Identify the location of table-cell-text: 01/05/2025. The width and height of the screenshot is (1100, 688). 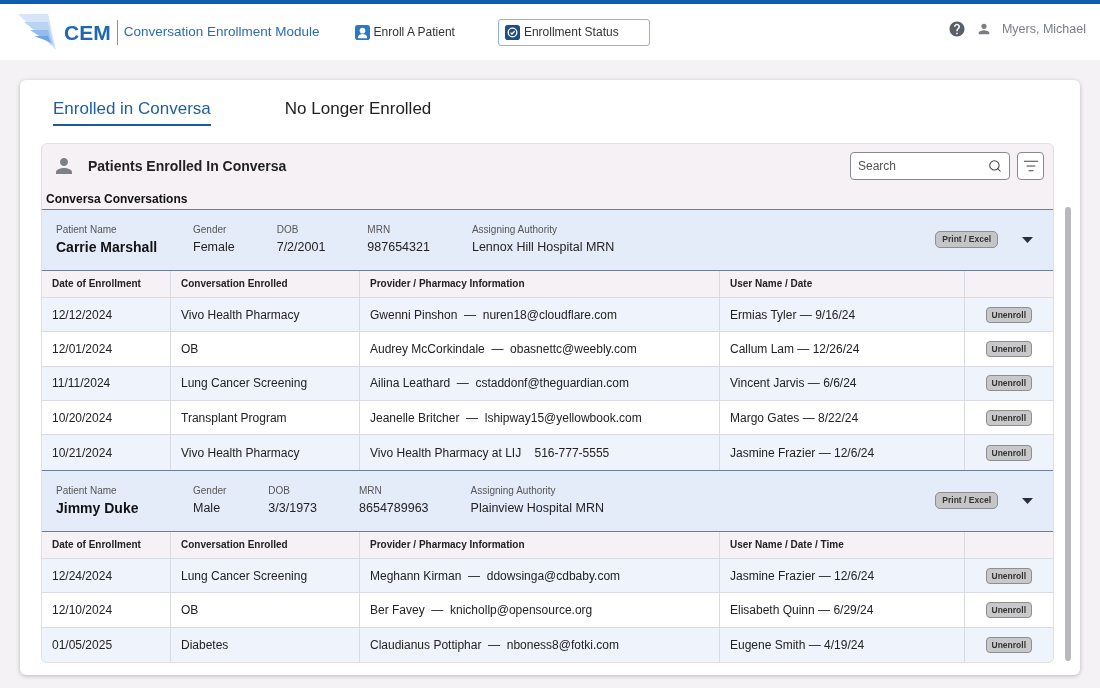
(82, 645).